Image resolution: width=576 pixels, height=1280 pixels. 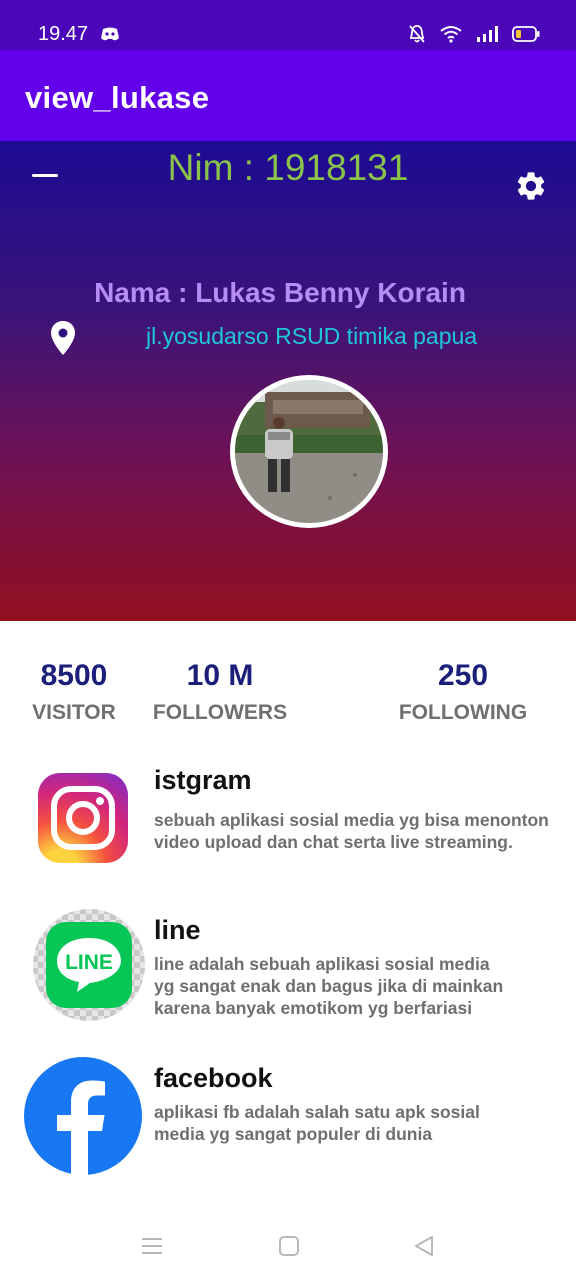 What do you see at coordinates (531, 186) in the screenshot?
I see `gear-icon` at bounding box center [531, 186].